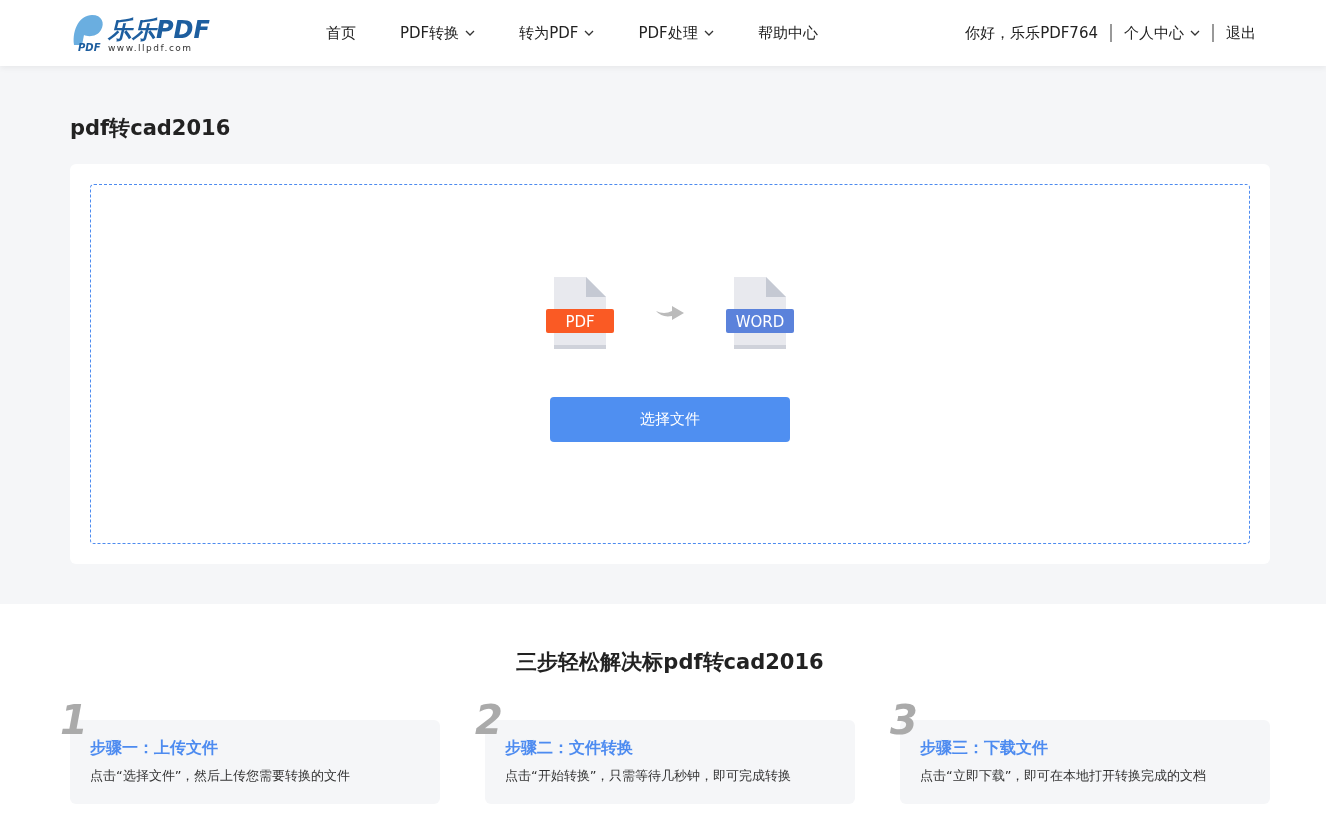  Describe the element at coordinates (341, 33) in the screenshot. I see `nav-link: 首页` at that location.